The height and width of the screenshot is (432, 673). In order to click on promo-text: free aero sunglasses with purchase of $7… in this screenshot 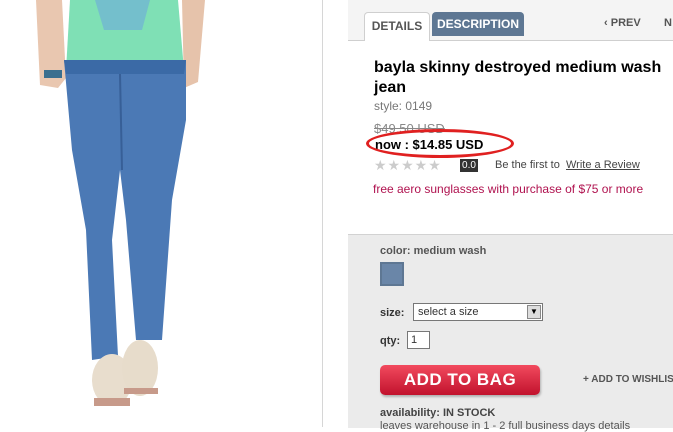, I will do `click(508, 189)`.